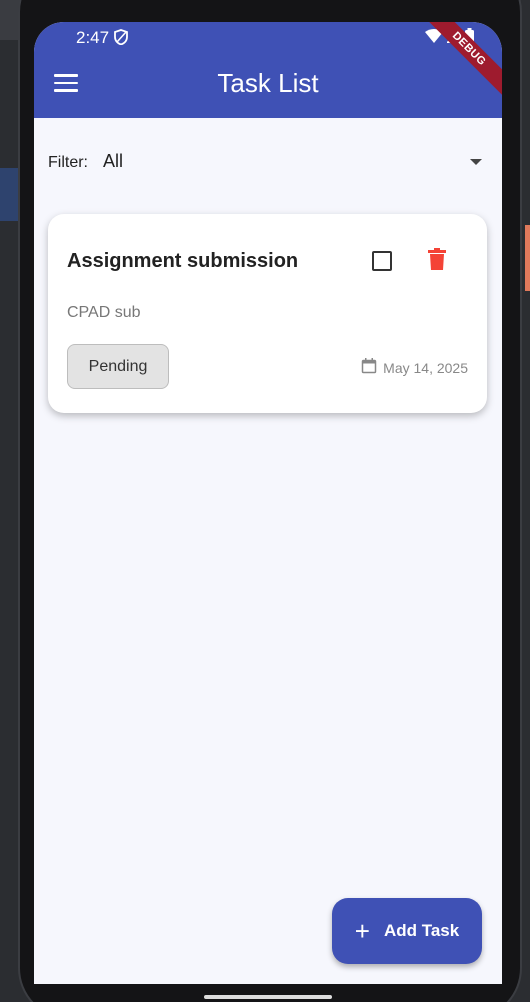 This screenshot has width=530, height=1002. Describe the element at coordinates (9, 194) in the screenshot. I see `ide-selection` at that location.